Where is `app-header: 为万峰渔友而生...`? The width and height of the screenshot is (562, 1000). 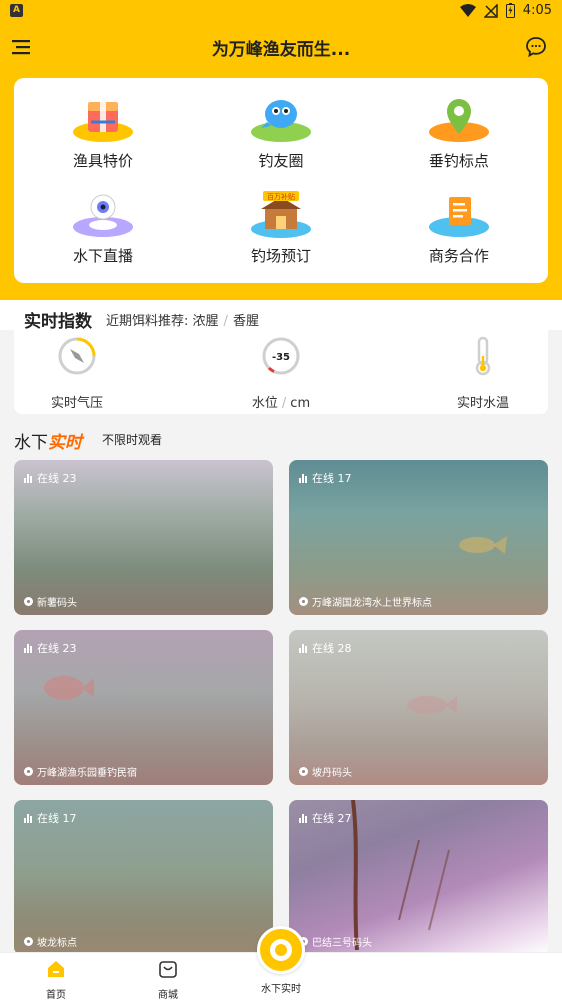
app-header: 为万峰渔友而生... is located at coordinates (281, 47).